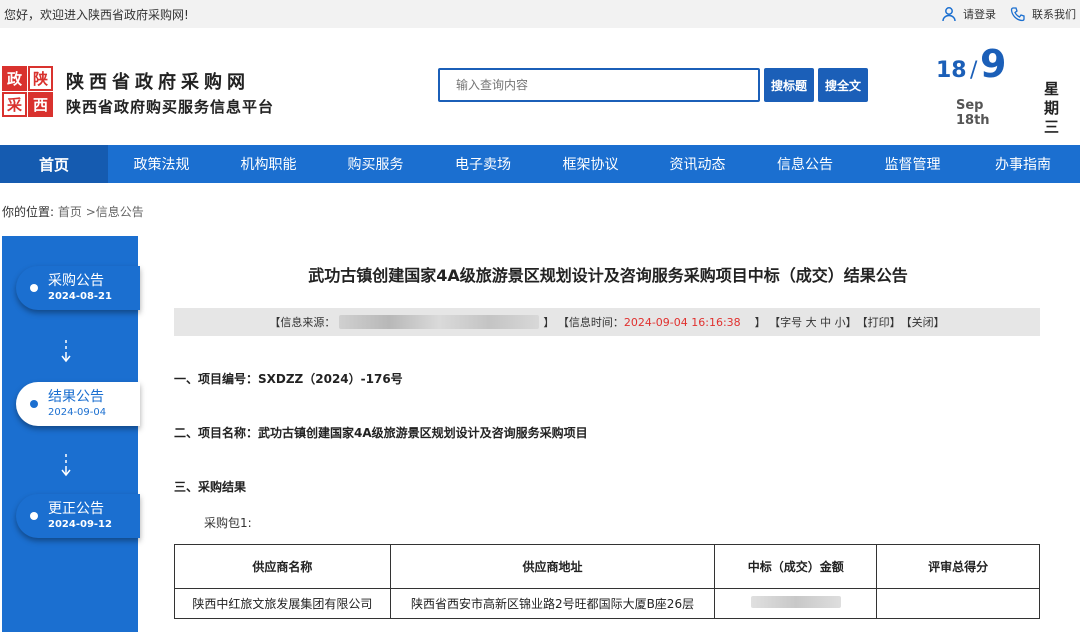  What do you see at coordinates (54, 164) in the screenshot?
I see `nav-item-home: 首页` at bounding box center [54, 164].